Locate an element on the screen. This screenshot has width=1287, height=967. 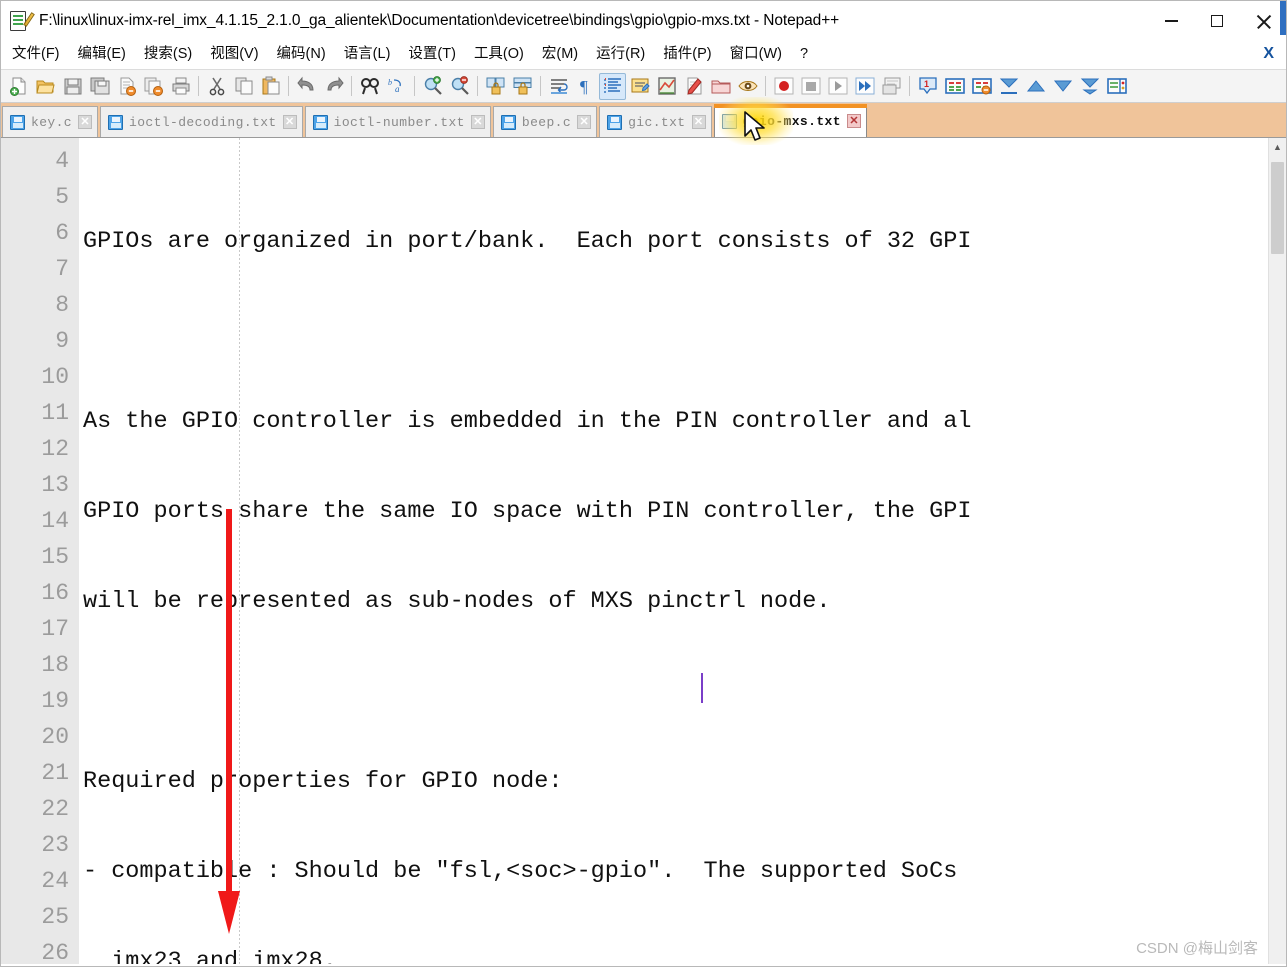
sync-vertical-scroll-button is located at coordinates (495, 86).